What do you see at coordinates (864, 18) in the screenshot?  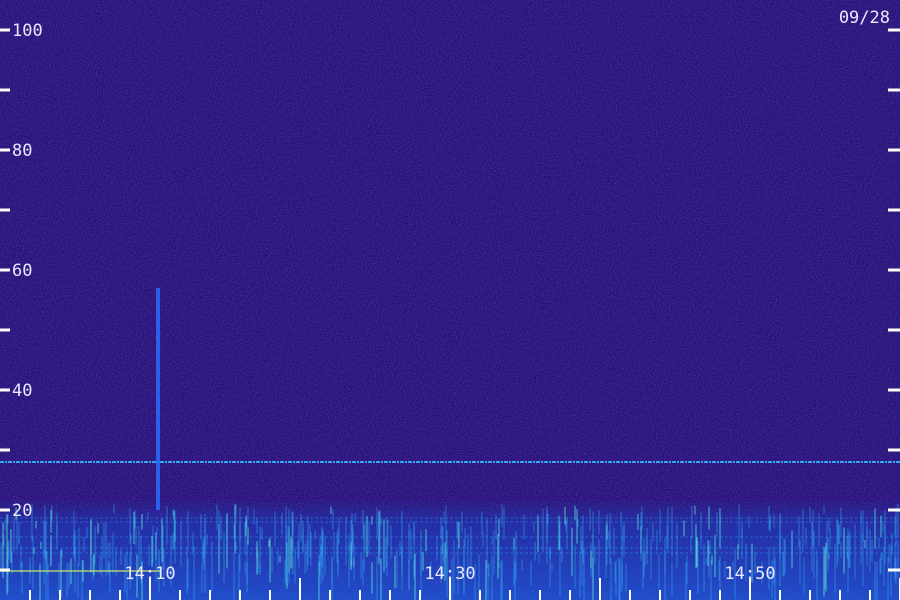 I see `date-label: 09/28` at bounding box center [864, 18].